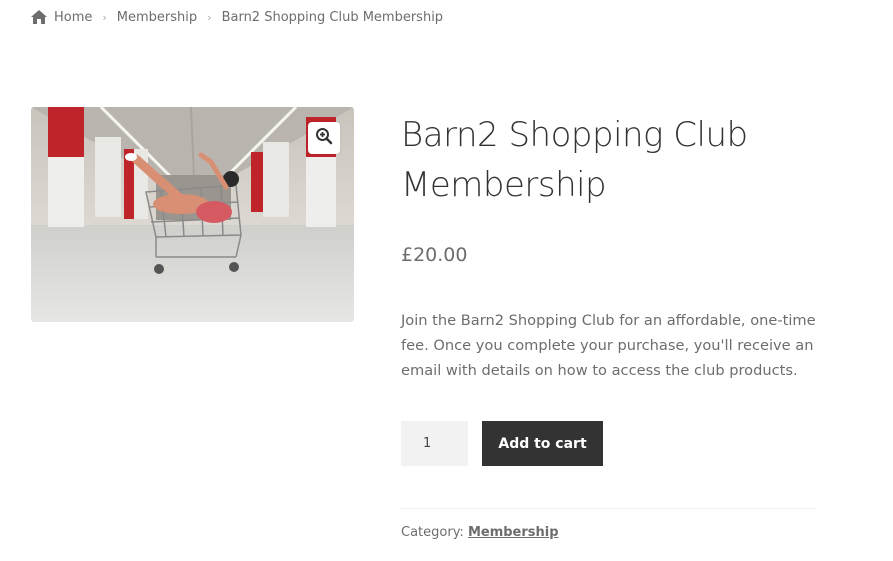 The image size is (893, 561). I want to click on product-photo, so click(192, 214).